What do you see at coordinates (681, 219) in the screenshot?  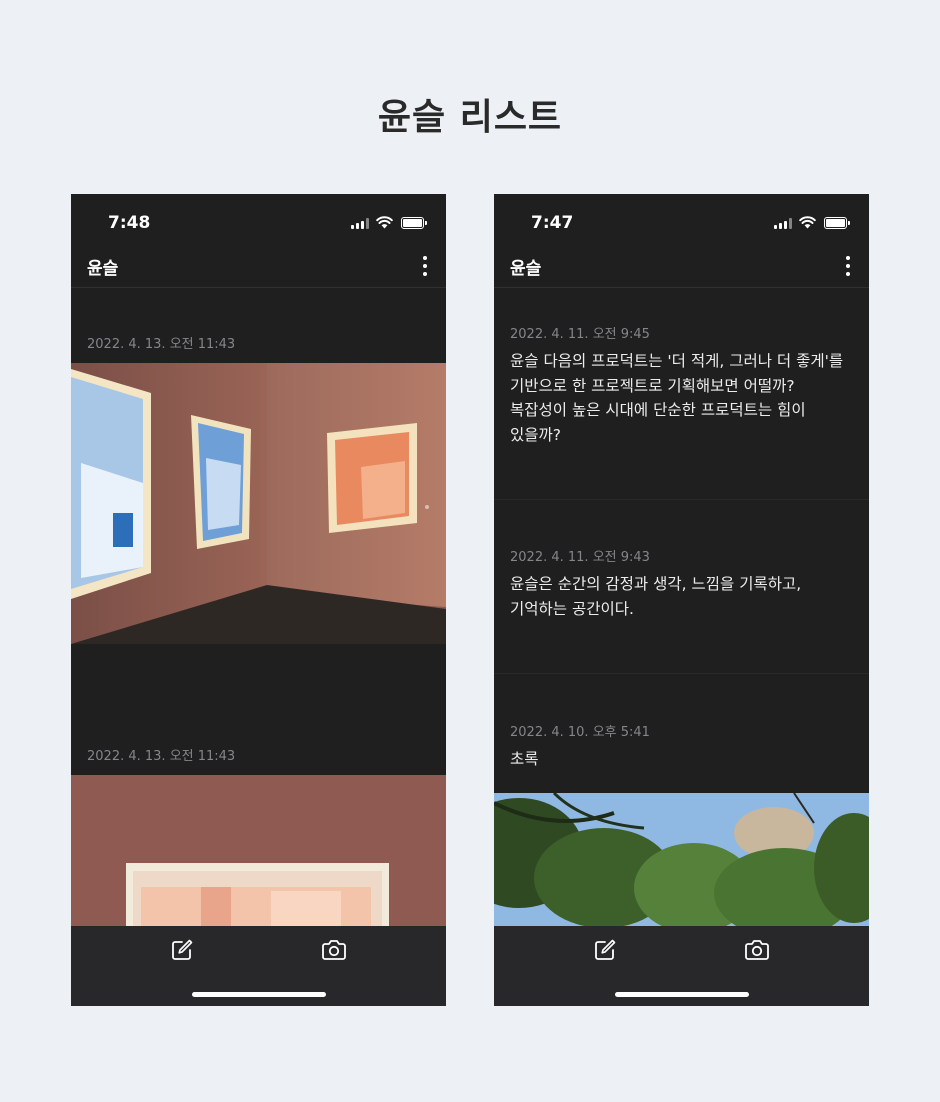 I see `status-bar: 7:47` at bounding box center [681, 219].